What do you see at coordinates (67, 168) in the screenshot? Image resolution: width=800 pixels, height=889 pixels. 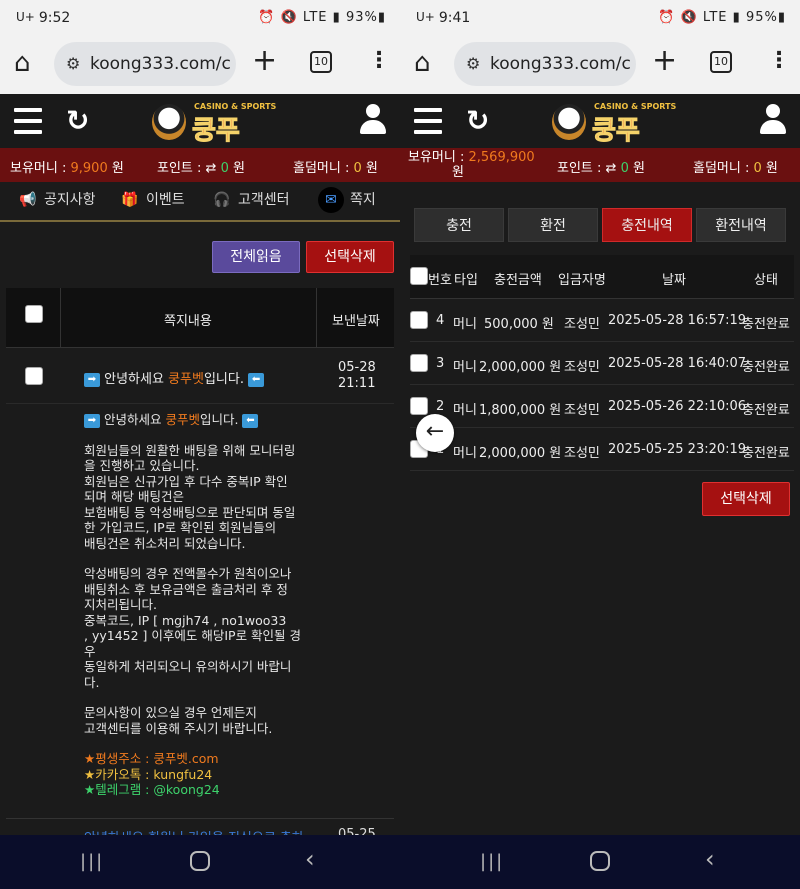 I see `money-balance: 보유머니 : 9,900 원` at bounding box center [67, 168].